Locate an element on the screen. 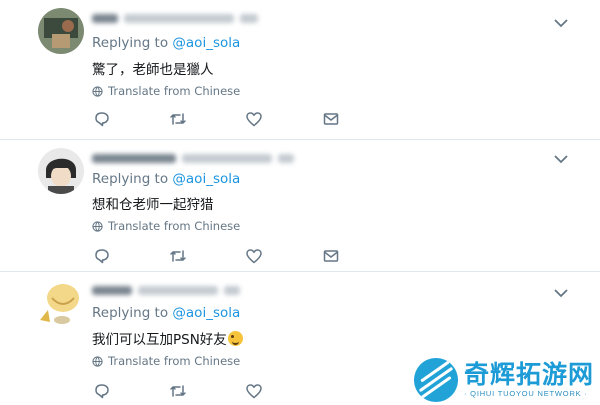  watermark-text: 奇辉拓游网 · QIHUI TUOYOU NETWORK · is located at coordinates (529, 380).